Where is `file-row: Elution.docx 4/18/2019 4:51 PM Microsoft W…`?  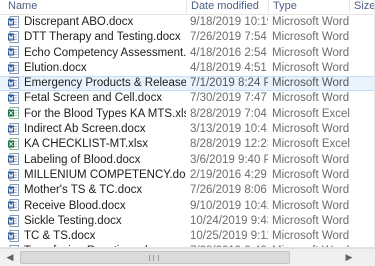 file-row: Elution.docx 4/18/2019 4:51 PM Microsoft W… is located at coordinates (187, 68).